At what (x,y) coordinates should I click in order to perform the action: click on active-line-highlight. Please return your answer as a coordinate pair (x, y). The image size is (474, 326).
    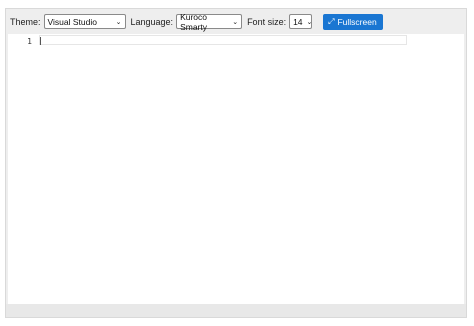
    Looking at the image, I should click on (223, 40).